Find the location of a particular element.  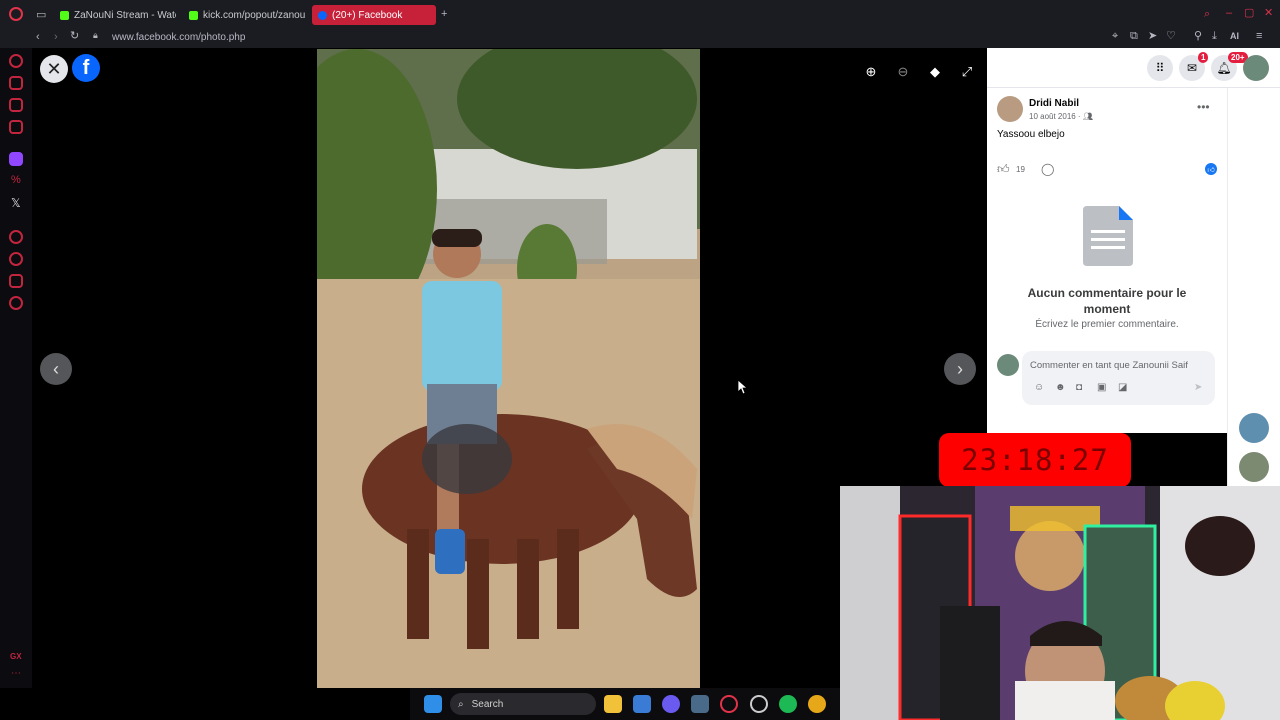

send-comment-icon: ➤ is located at coordinates (1198, 387).